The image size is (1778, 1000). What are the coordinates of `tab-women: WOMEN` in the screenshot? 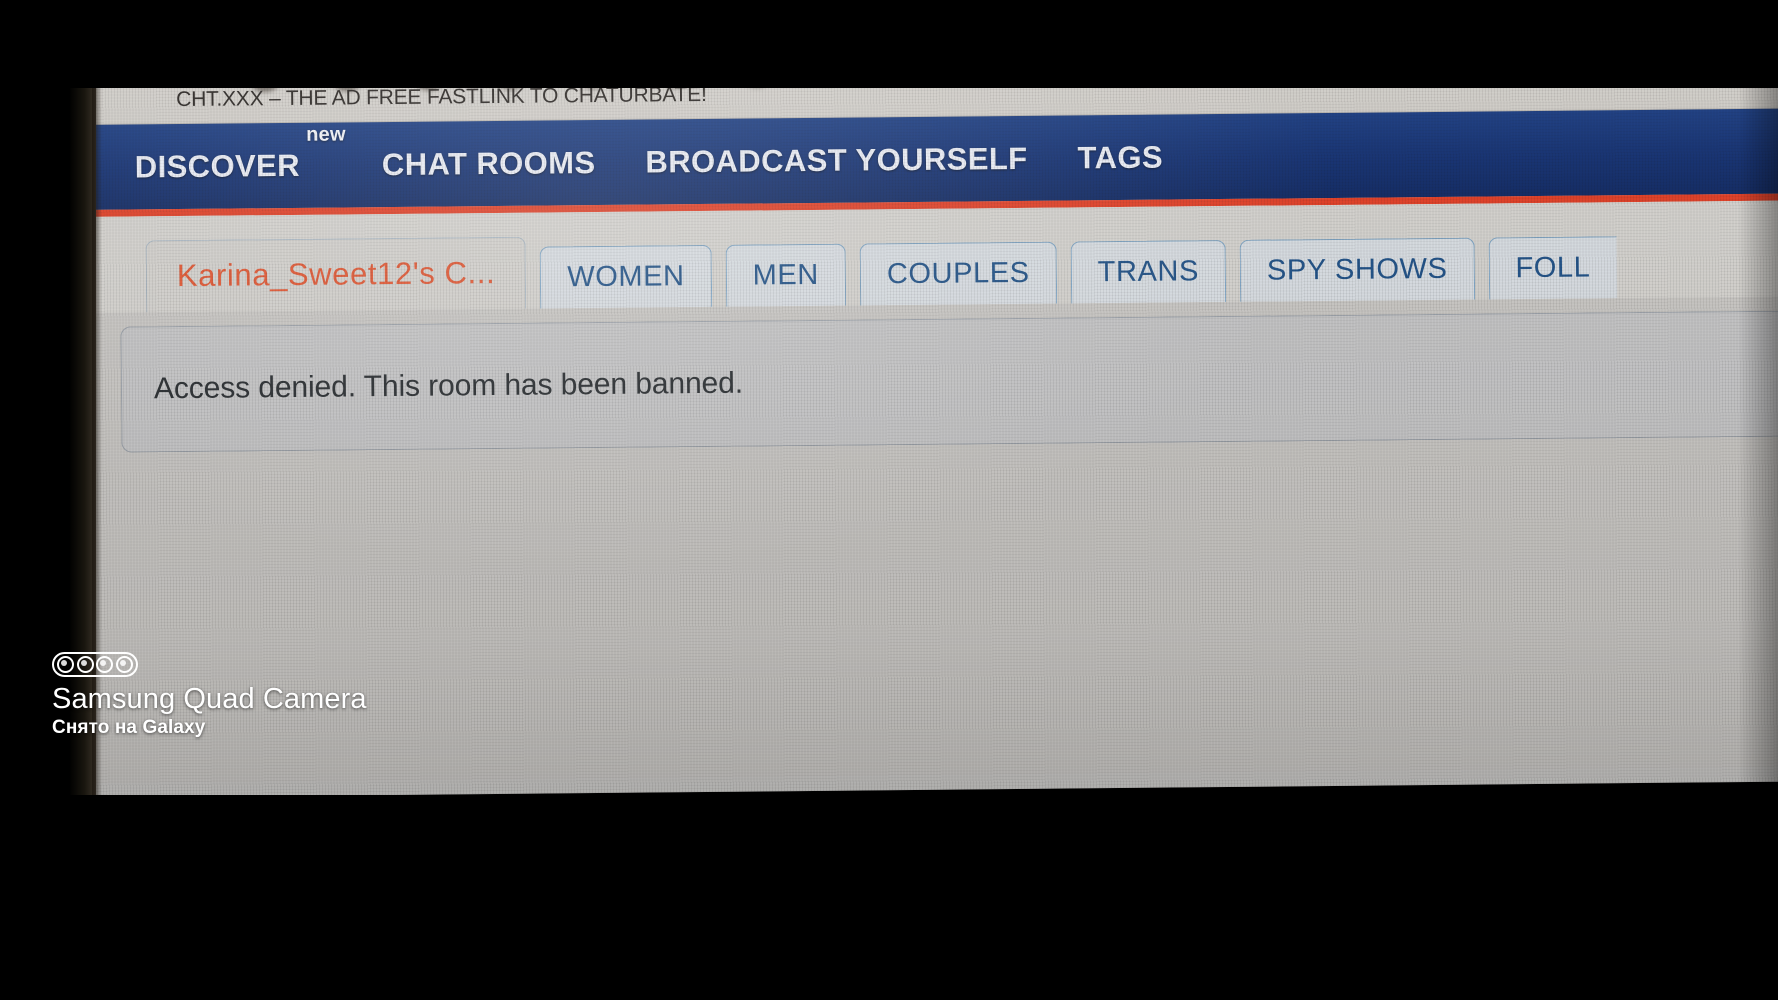 It's located at (625, 276).